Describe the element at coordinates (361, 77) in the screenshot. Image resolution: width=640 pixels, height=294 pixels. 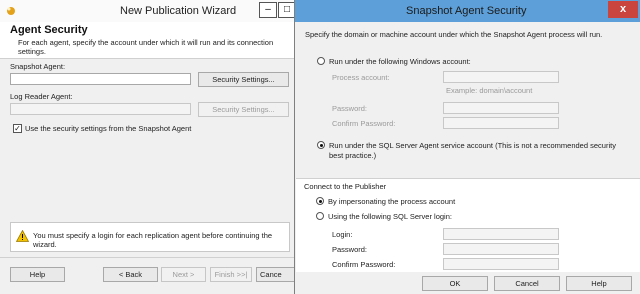
I see `process-account-label: Process account:` at that location.